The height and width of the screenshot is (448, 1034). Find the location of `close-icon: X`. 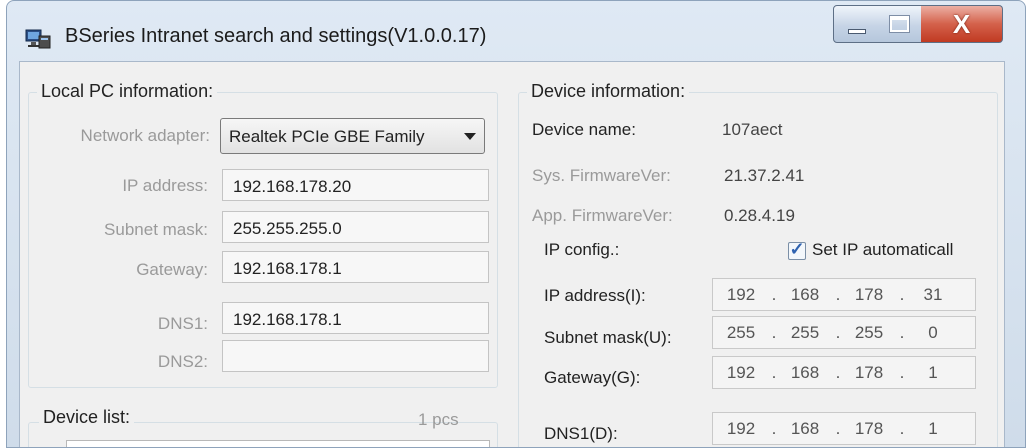

close-icon: X is located at coordinates (961, 23).